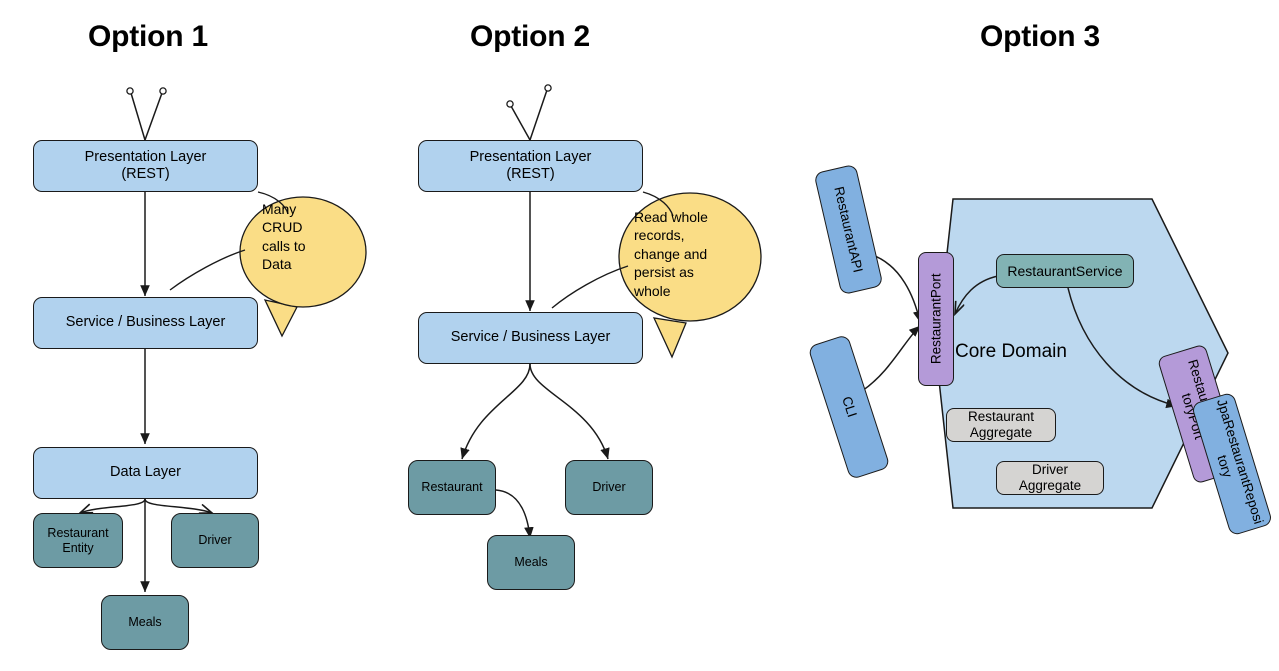 This screenshot has width=1279, height=671. I want to click on option-1-title: Option 1, so click(148, 36).